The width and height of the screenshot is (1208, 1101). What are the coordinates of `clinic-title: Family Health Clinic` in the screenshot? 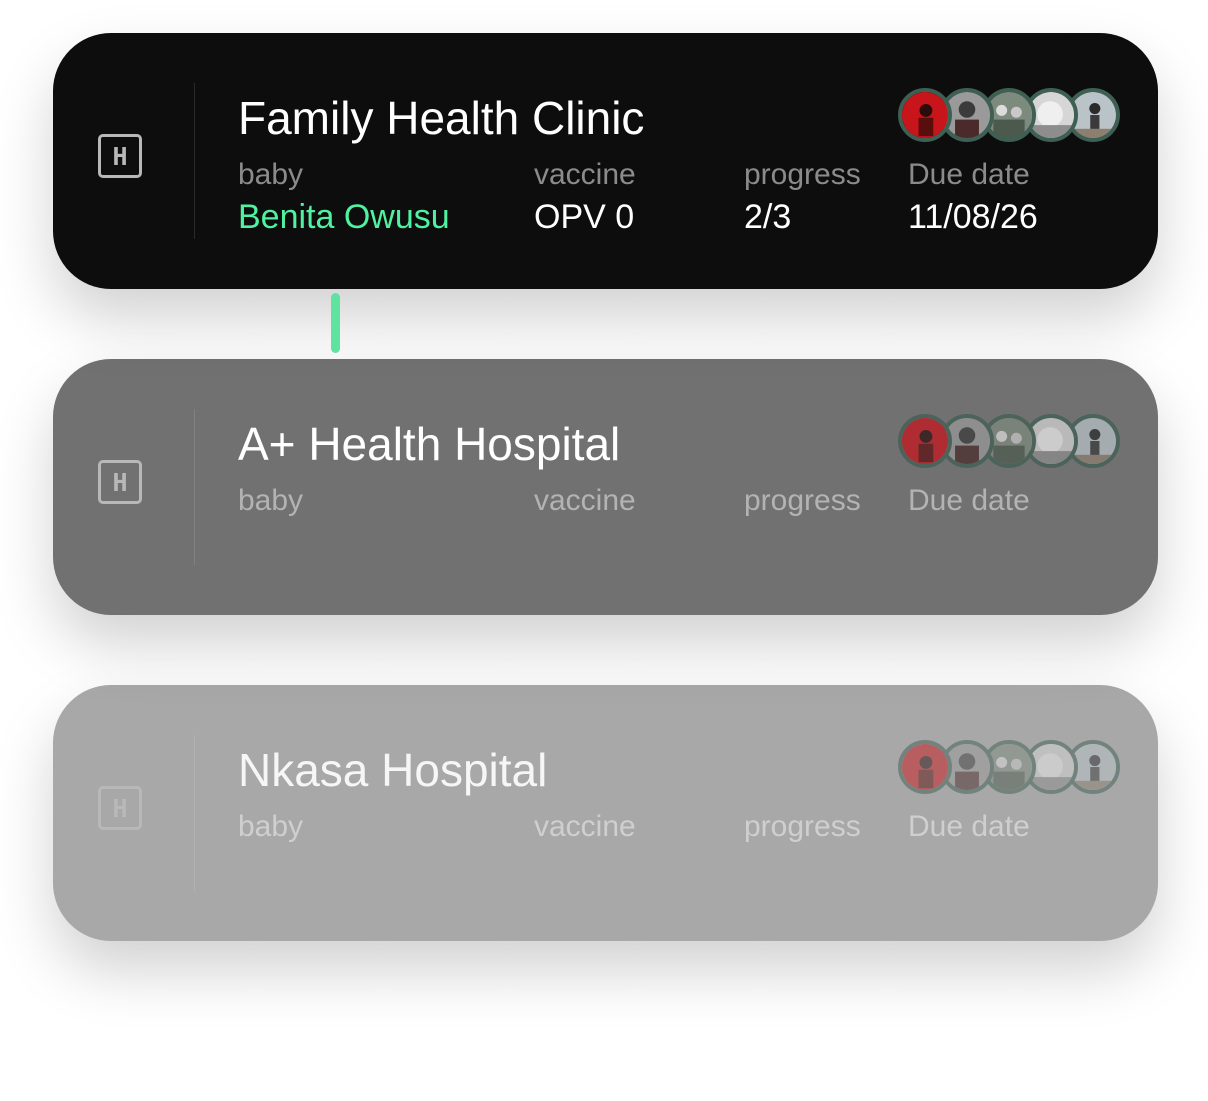 It's located at (441, 118).